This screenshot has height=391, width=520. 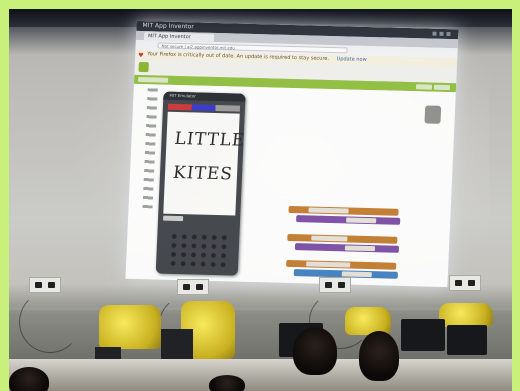 What do you see at coordinates (351, 59) in the screenshot?
I see `update-link: Update now` at bounding box center [351, 59].